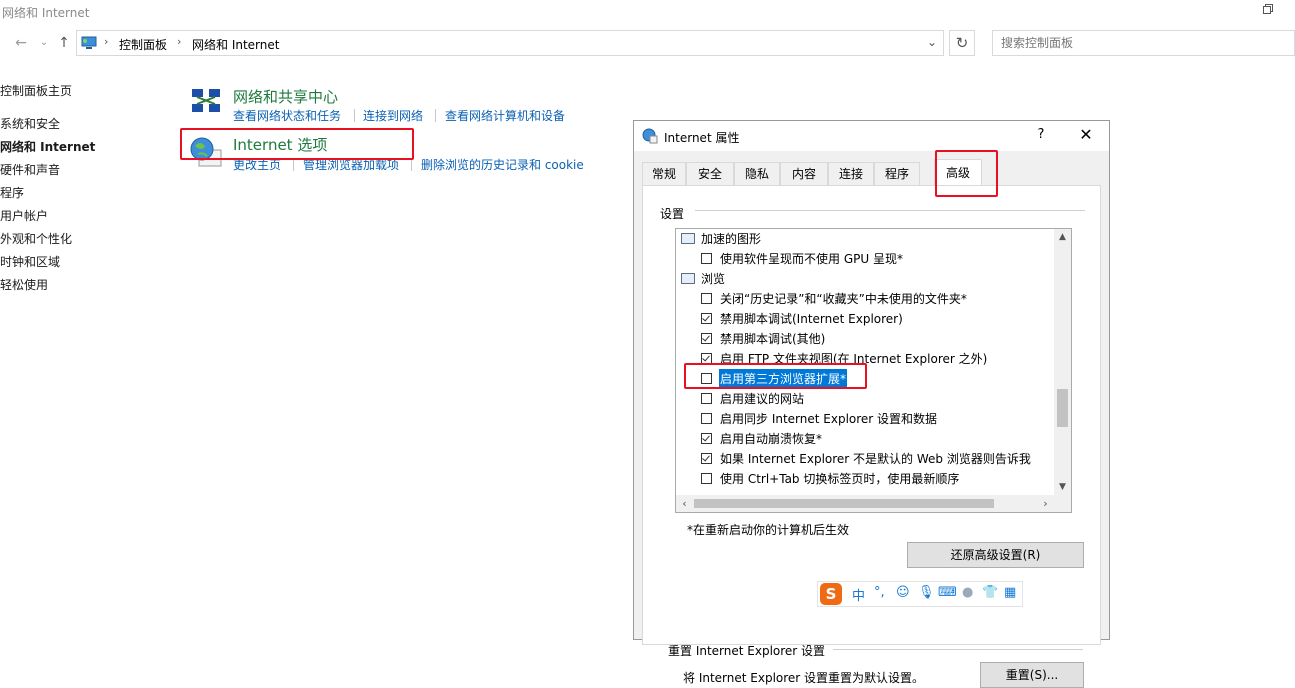  What do you see at coordinates (647, 12) in the screenshot?
I see `window-titlebar: 网络和 Internet` at bounding box center [647, 12].